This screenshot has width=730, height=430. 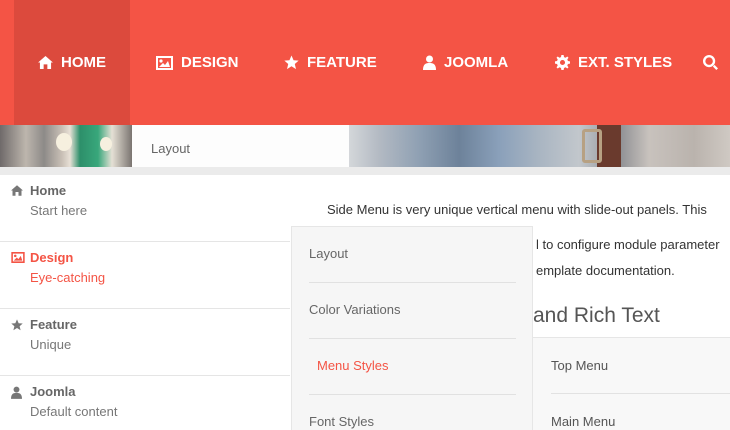 What do you see at coordinates (210, 62) in the screenshot?
I see `nav-item-label: DESIGN` at bounding box center [210, 62].